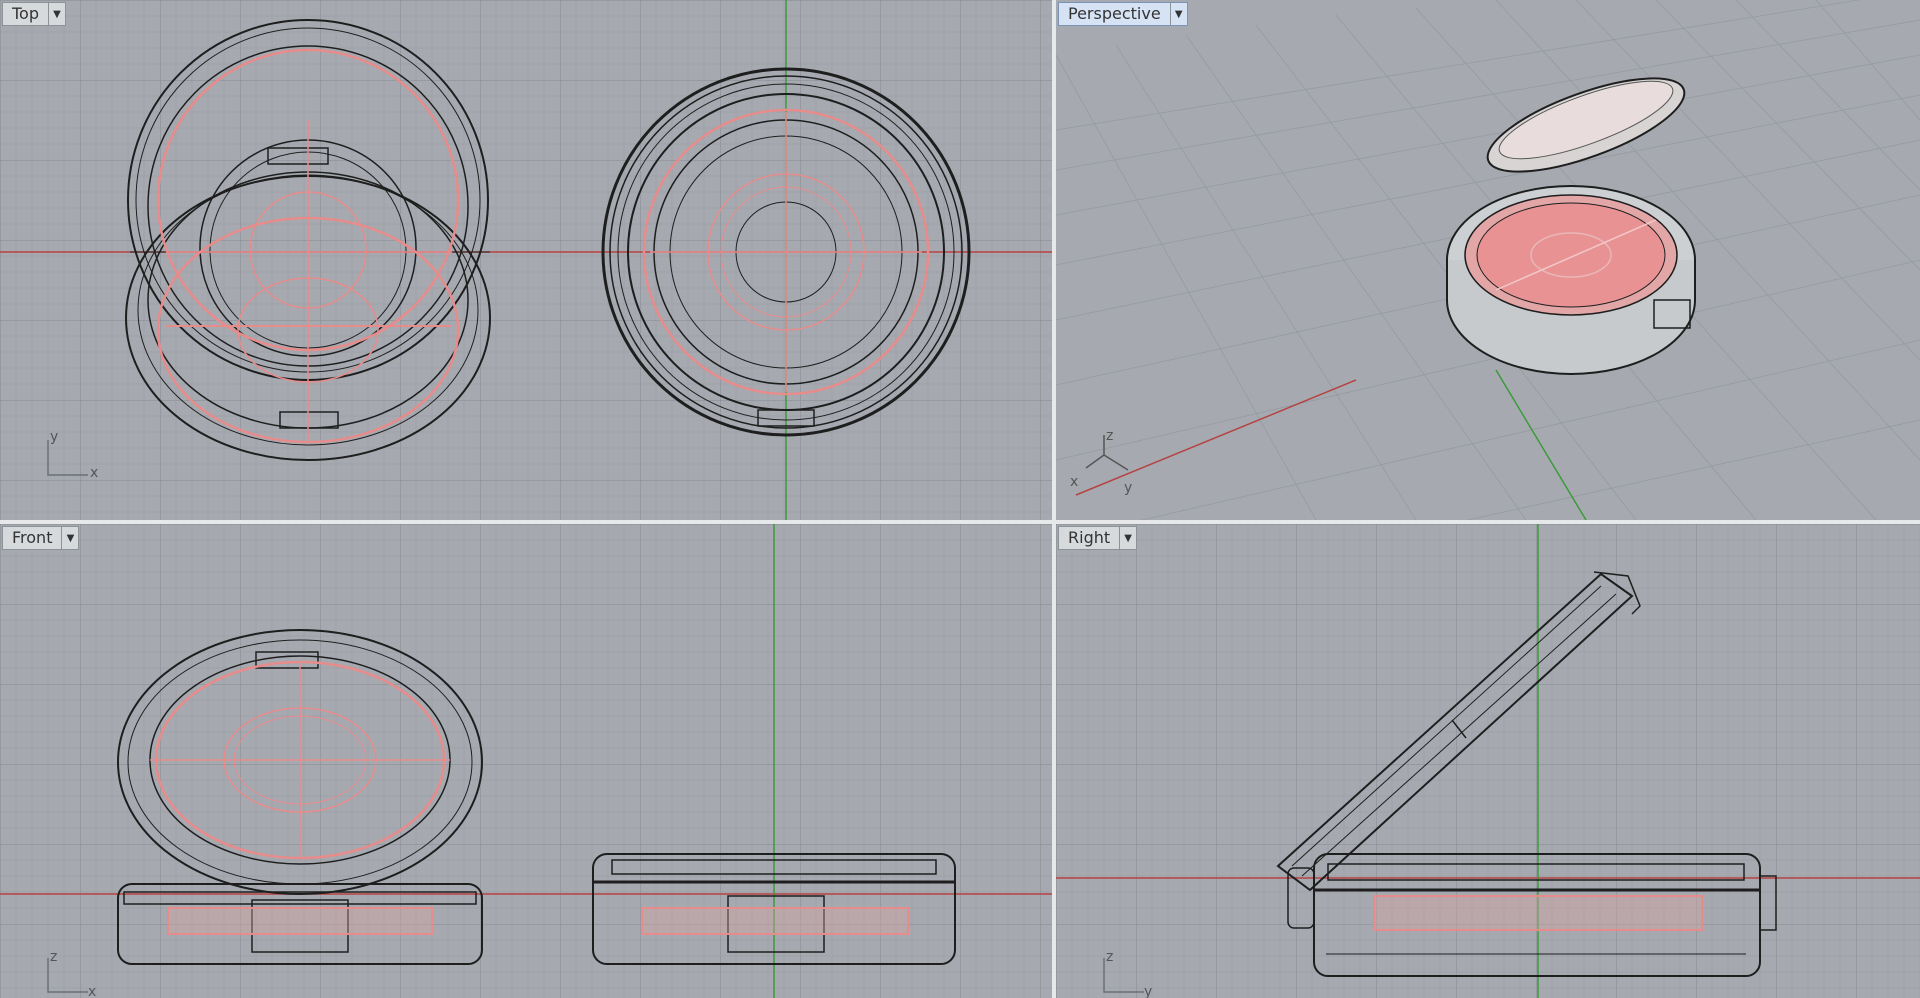 The width and height of the screenshot is (1920, 998). What do you see at coordinates (1114, 14) in the screenshot?
I see `viewport-name: Perspective` at bounding box center [1114, 14].